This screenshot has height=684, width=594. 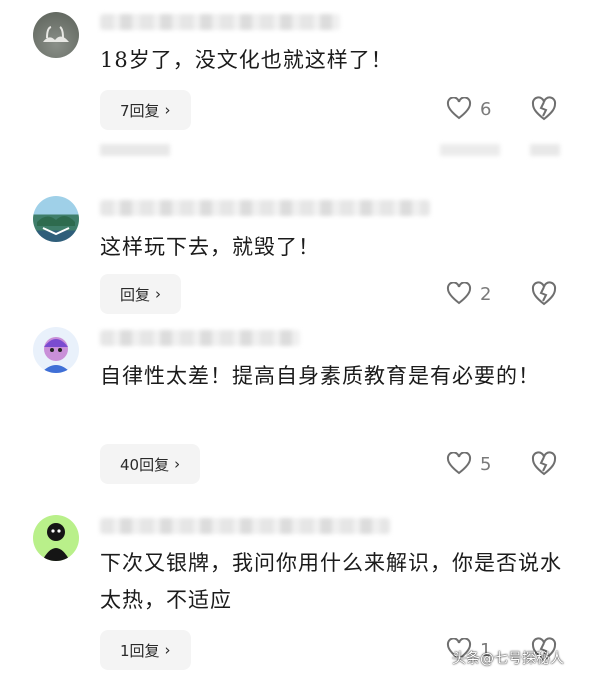 What do you see at coordinates (56, 355) in the screenshot?
I see `cartoon-avatar-icon` at bounding box center [56, 355].